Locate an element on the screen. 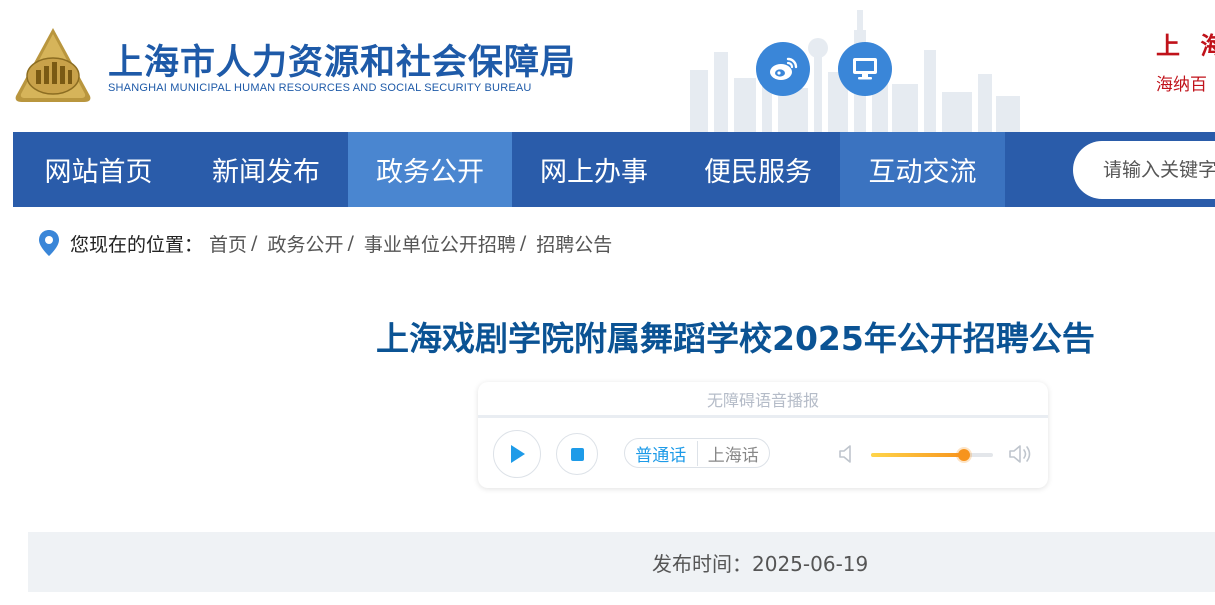  search-box is located at coordinates (1144, 170).